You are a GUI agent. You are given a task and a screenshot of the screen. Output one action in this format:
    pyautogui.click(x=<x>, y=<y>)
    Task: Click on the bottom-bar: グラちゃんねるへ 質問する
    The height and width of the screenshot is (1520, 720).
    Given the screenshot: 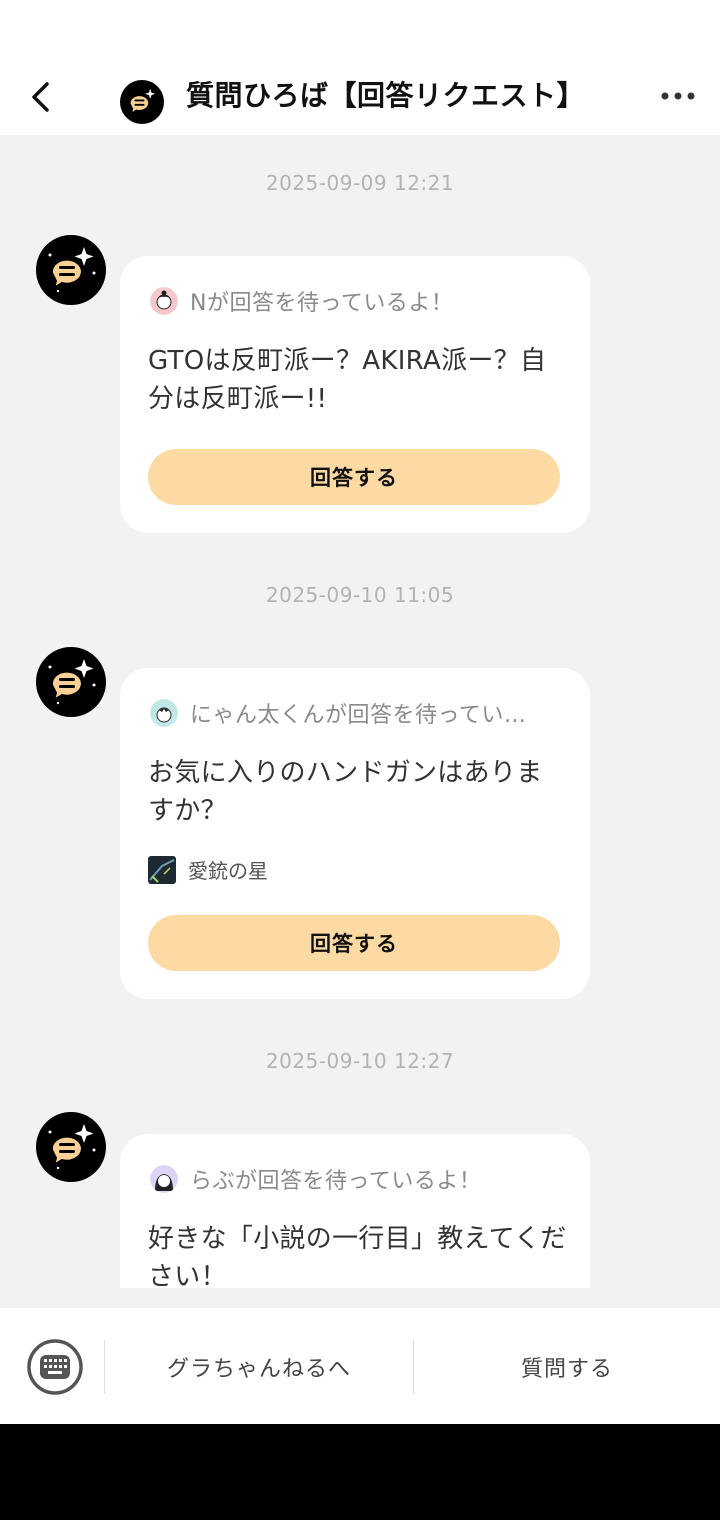 What is the action you would take?
    pyautogui.click(x=360, y=1366)
    